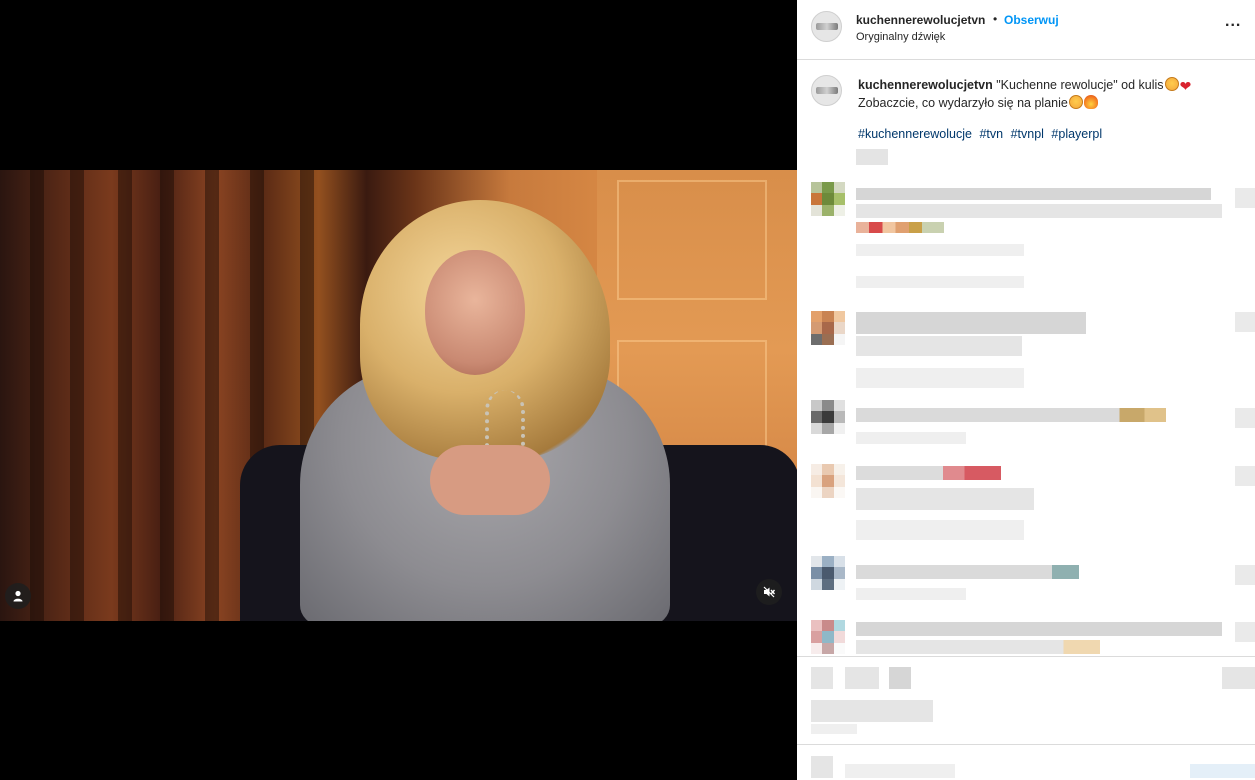 The height and width of the screenshot is (780, 1255). I want to click on user-icon, so click(18, 596).